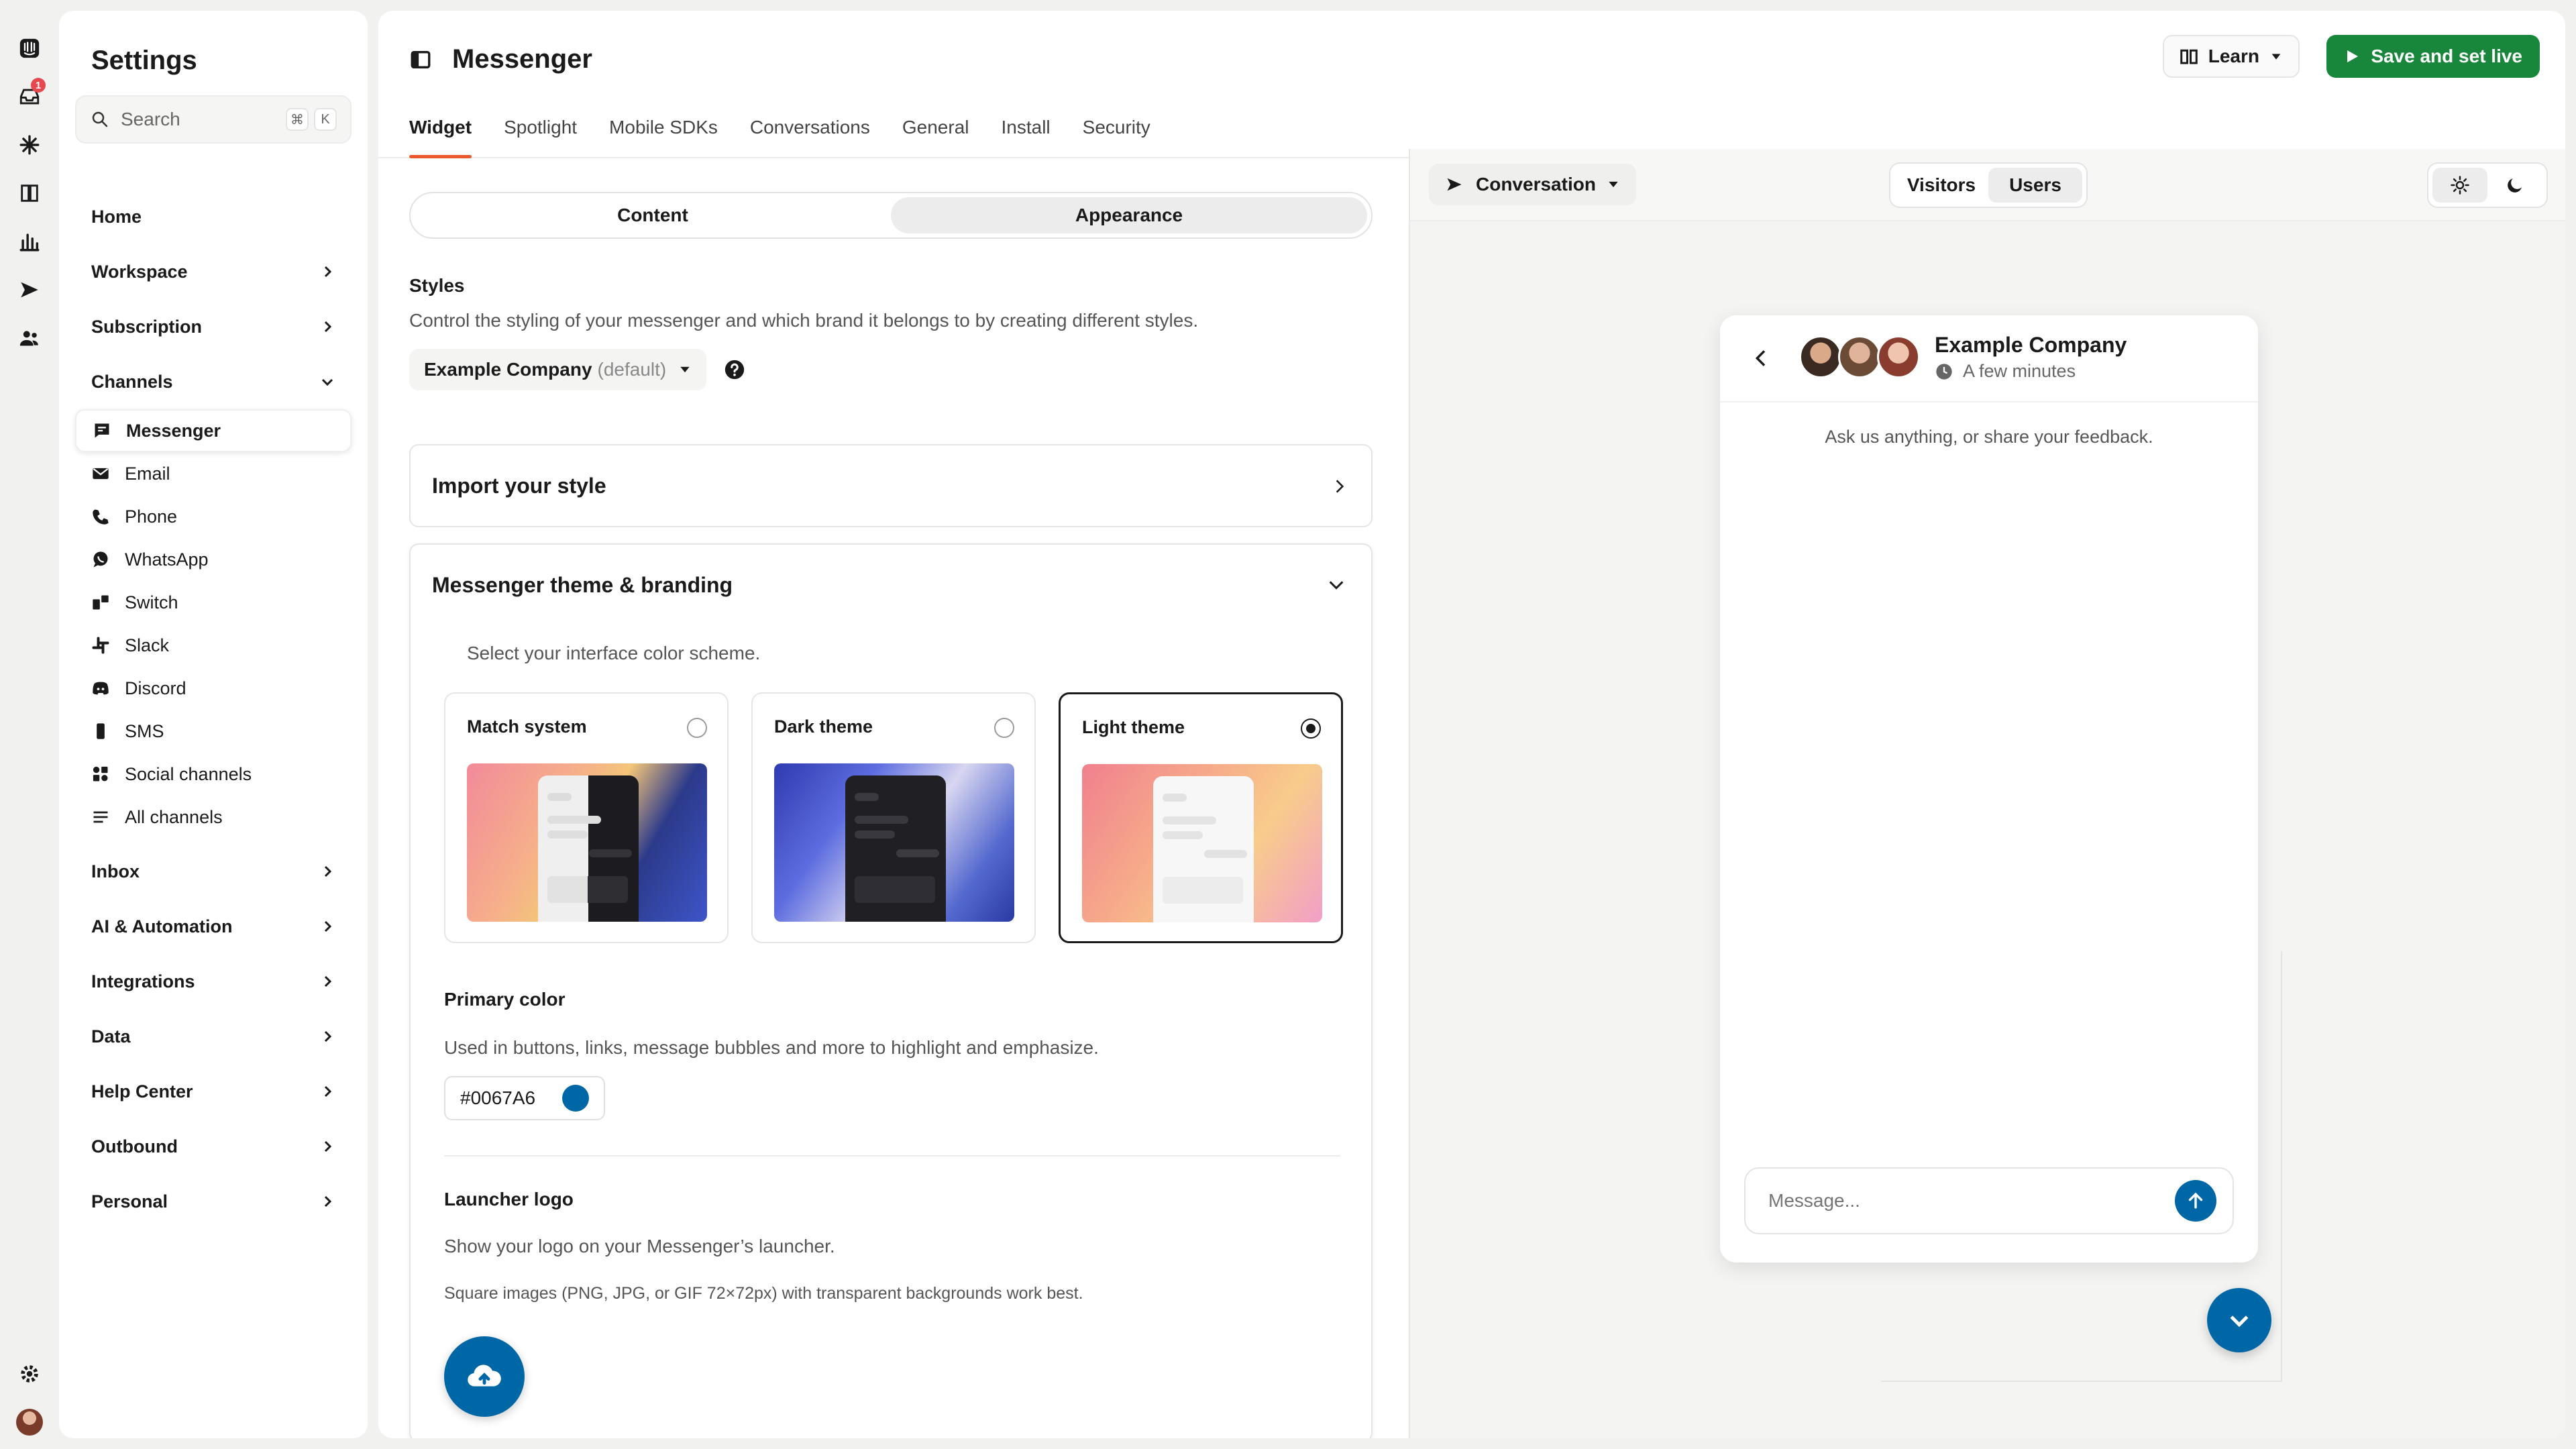  Describe the element at coordinates (174, 816) in the screenshot. I see `sidebar-item-label: All channels` at that location.